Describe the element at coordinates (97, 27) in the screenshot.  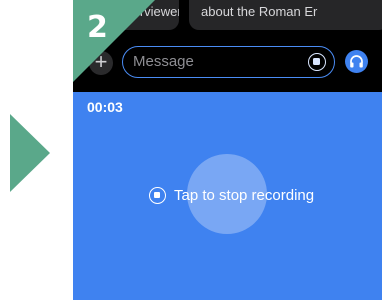
I see `step-number: 2` at that location.